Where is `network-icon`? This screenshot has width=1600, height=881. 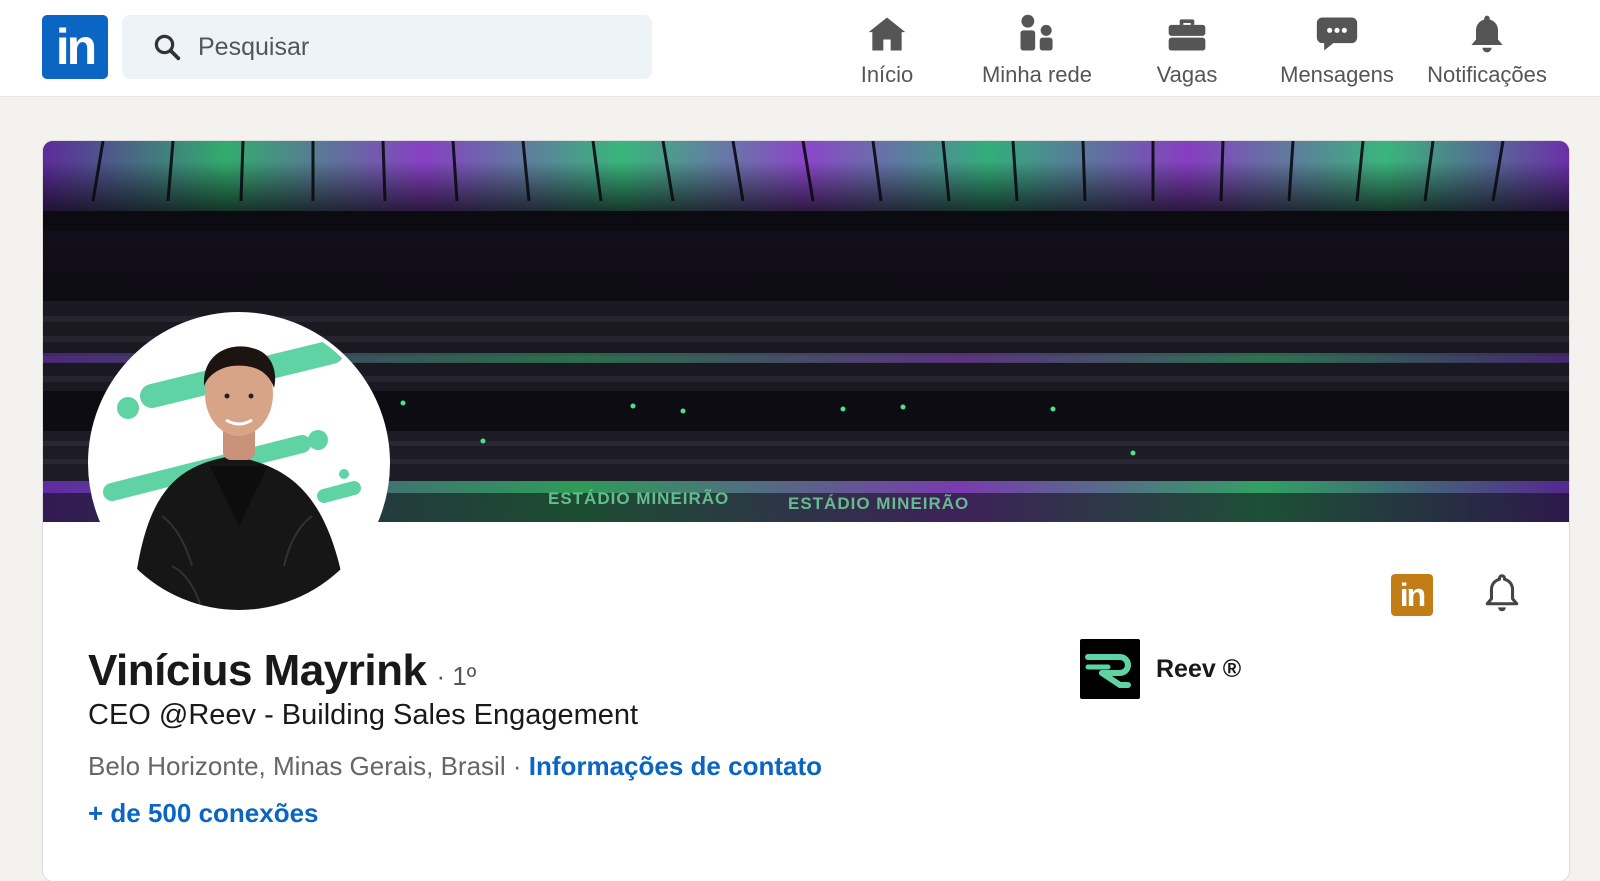 network-icon is located at coordinates (1036, 32).